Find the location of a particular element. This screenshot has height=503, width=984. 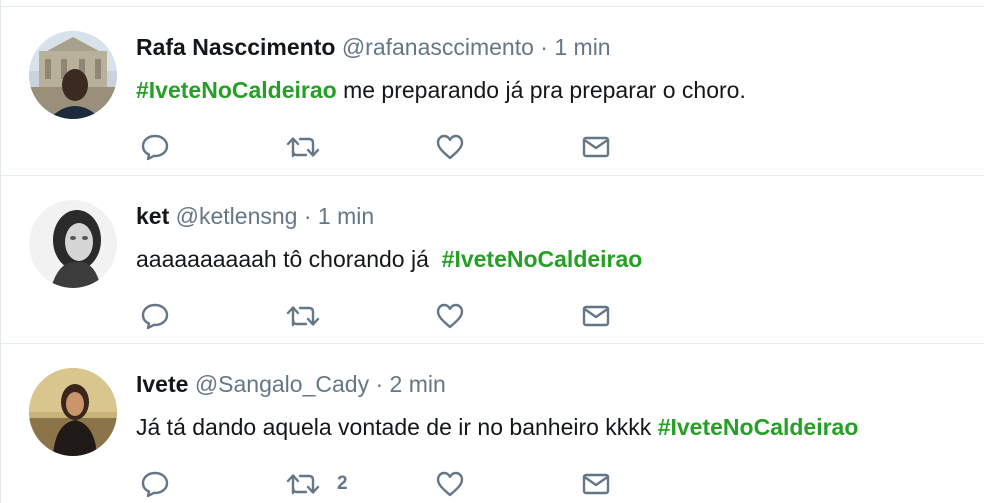

author-name: ket is located at coordinates (152, 216).